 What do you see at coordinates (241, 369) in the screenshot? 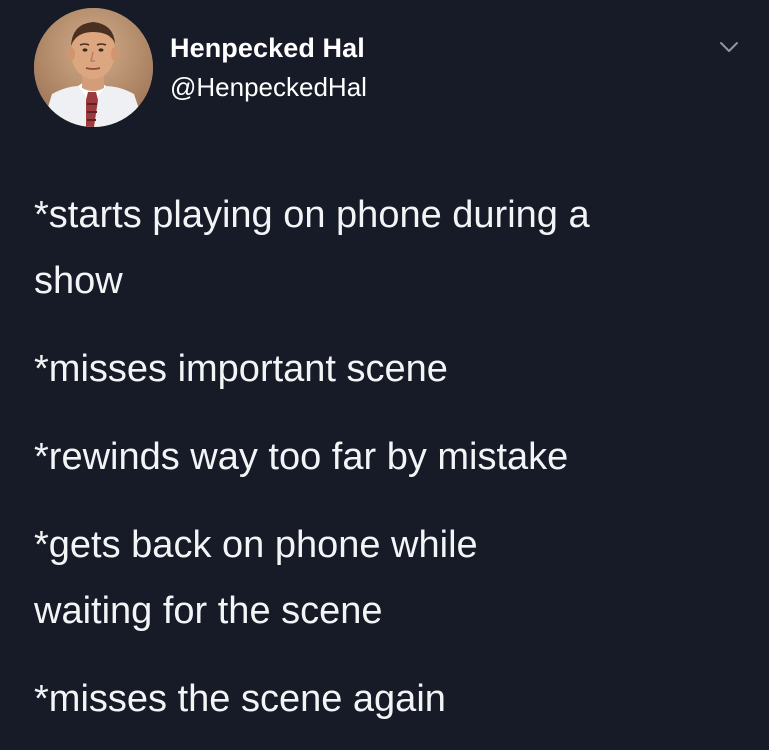
I see `tweet-line: *misses important scene` at bounding box center [241, 369].